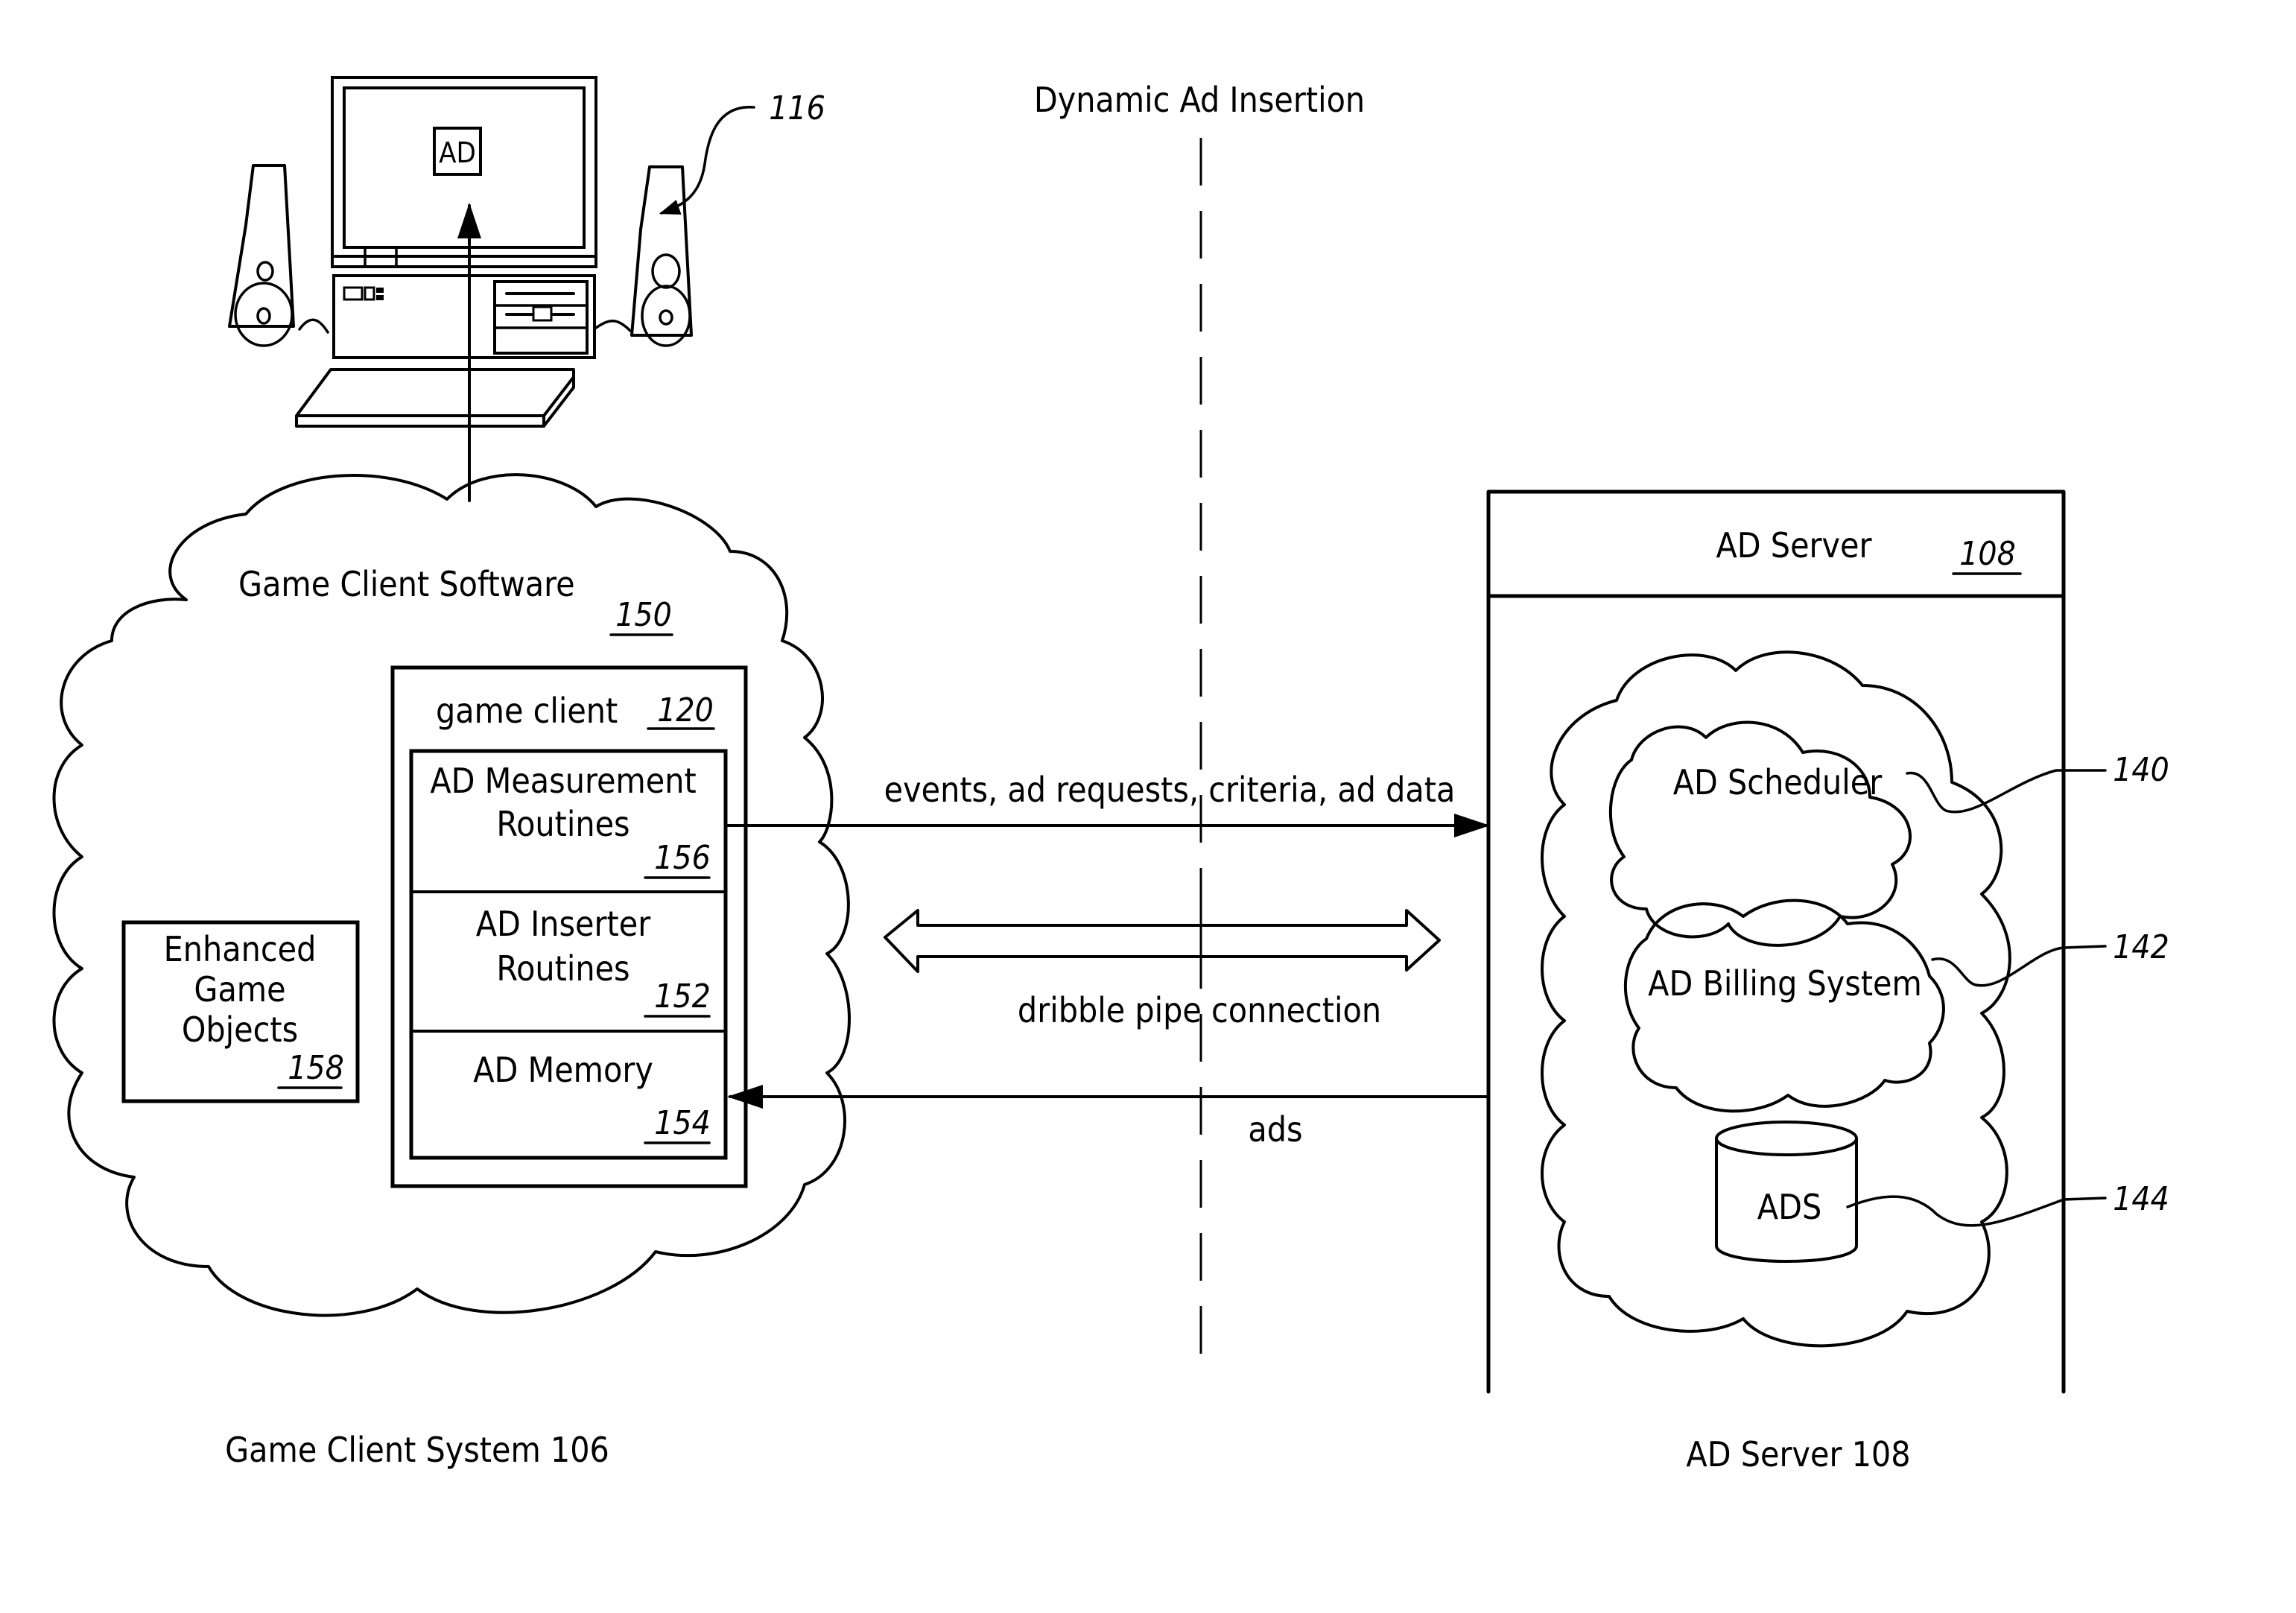  I want to click on ads-database-ref: 144, so click(2141, 1199).